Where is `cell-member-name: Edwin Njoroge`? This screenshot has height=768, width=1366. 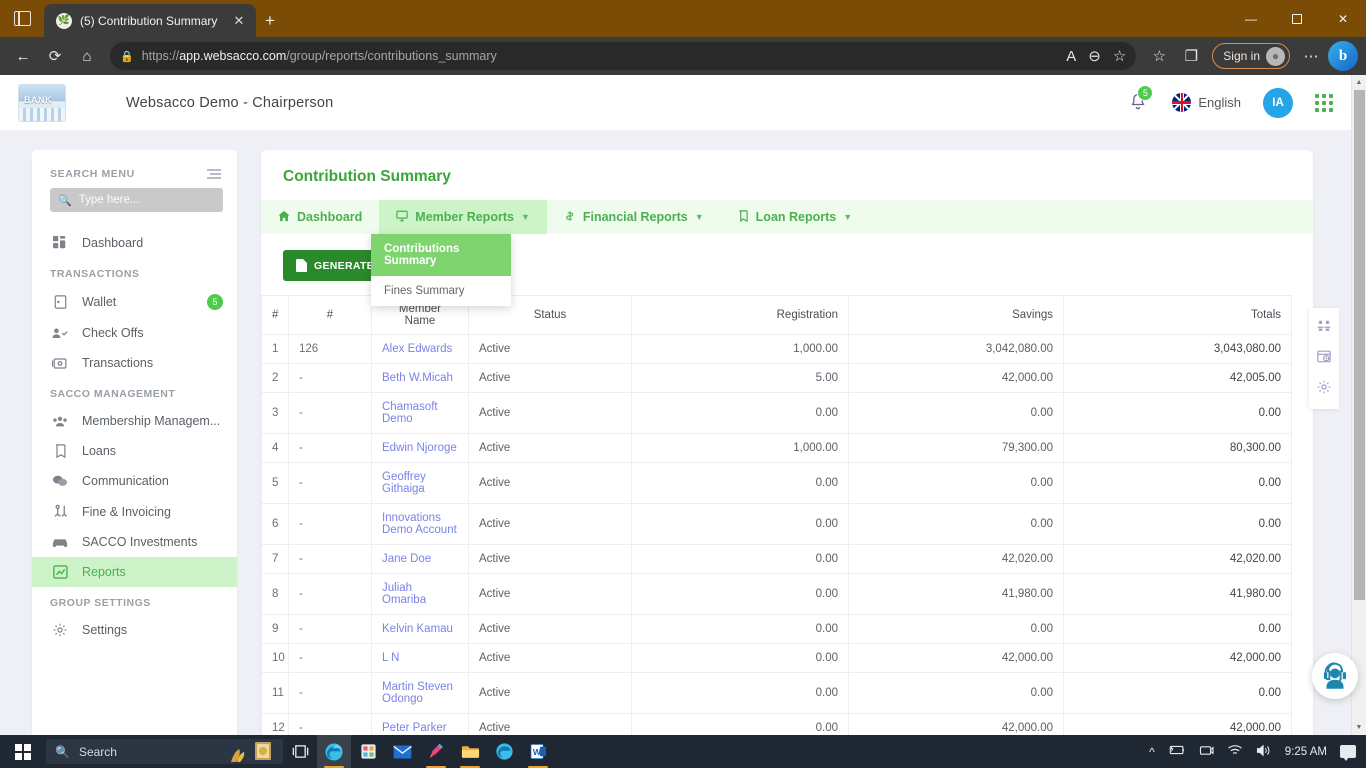 cell-member-name: Edwin Njoroge is located at coordinates (420, 448).